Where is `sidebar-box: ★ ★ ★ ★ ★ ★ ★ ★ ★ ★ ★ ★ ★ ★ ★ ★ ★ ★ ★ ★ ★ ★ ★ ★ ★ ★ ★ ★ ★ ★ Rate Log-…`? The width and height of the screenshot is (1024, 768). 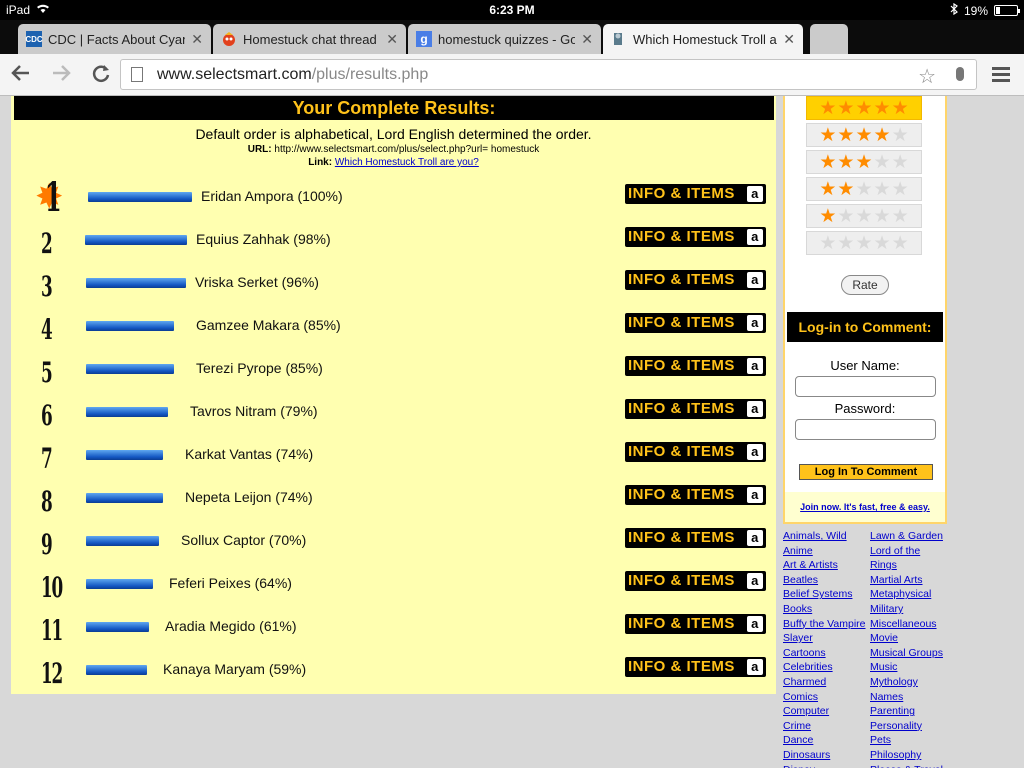
sidebar-box: ★ ★ ★ ★ ★ ★ ★ ★ ★ ★ ★ ★ ★ ★ ★ ★ ★ ★ ★ ★ ★ ★ ★ ★ ★ ★ ★ ★ ★ ★ Rate Log-… is located at coordinates (865, 310).